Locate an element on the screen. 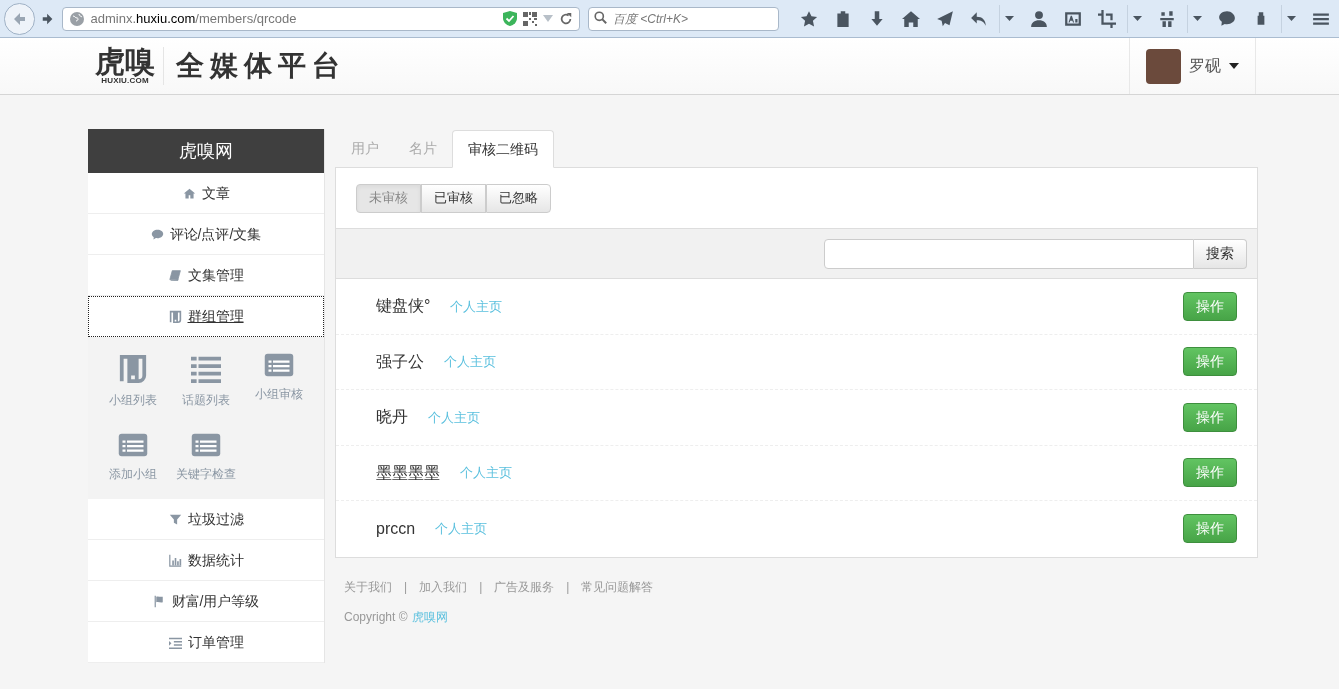 The width and height of the screenshot is (1339, 689). home-icon is located at coordinates (189, 193).